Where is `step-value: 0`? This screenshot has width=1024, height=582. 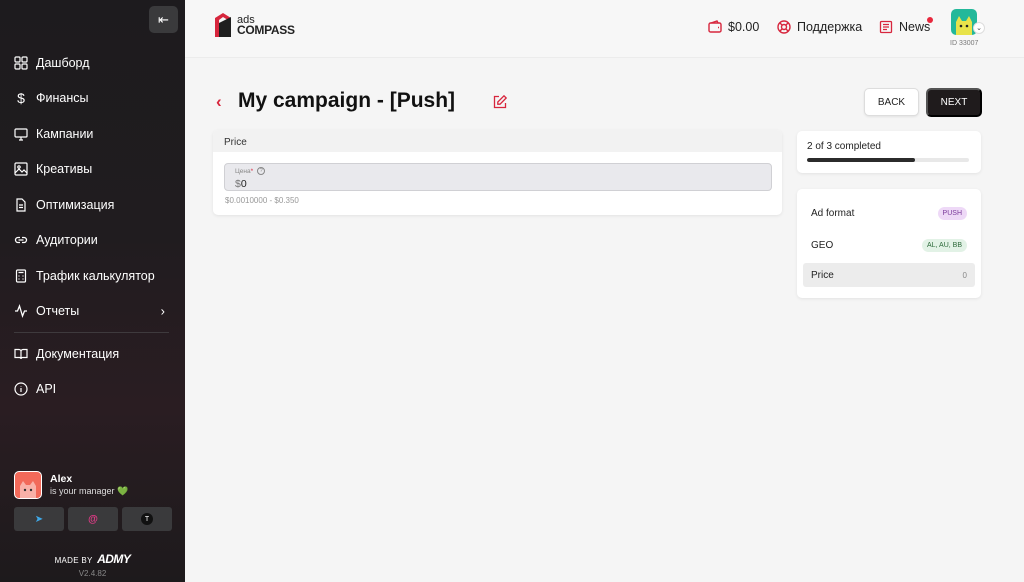 step-value: 0 is located at coordinates (964, 275).